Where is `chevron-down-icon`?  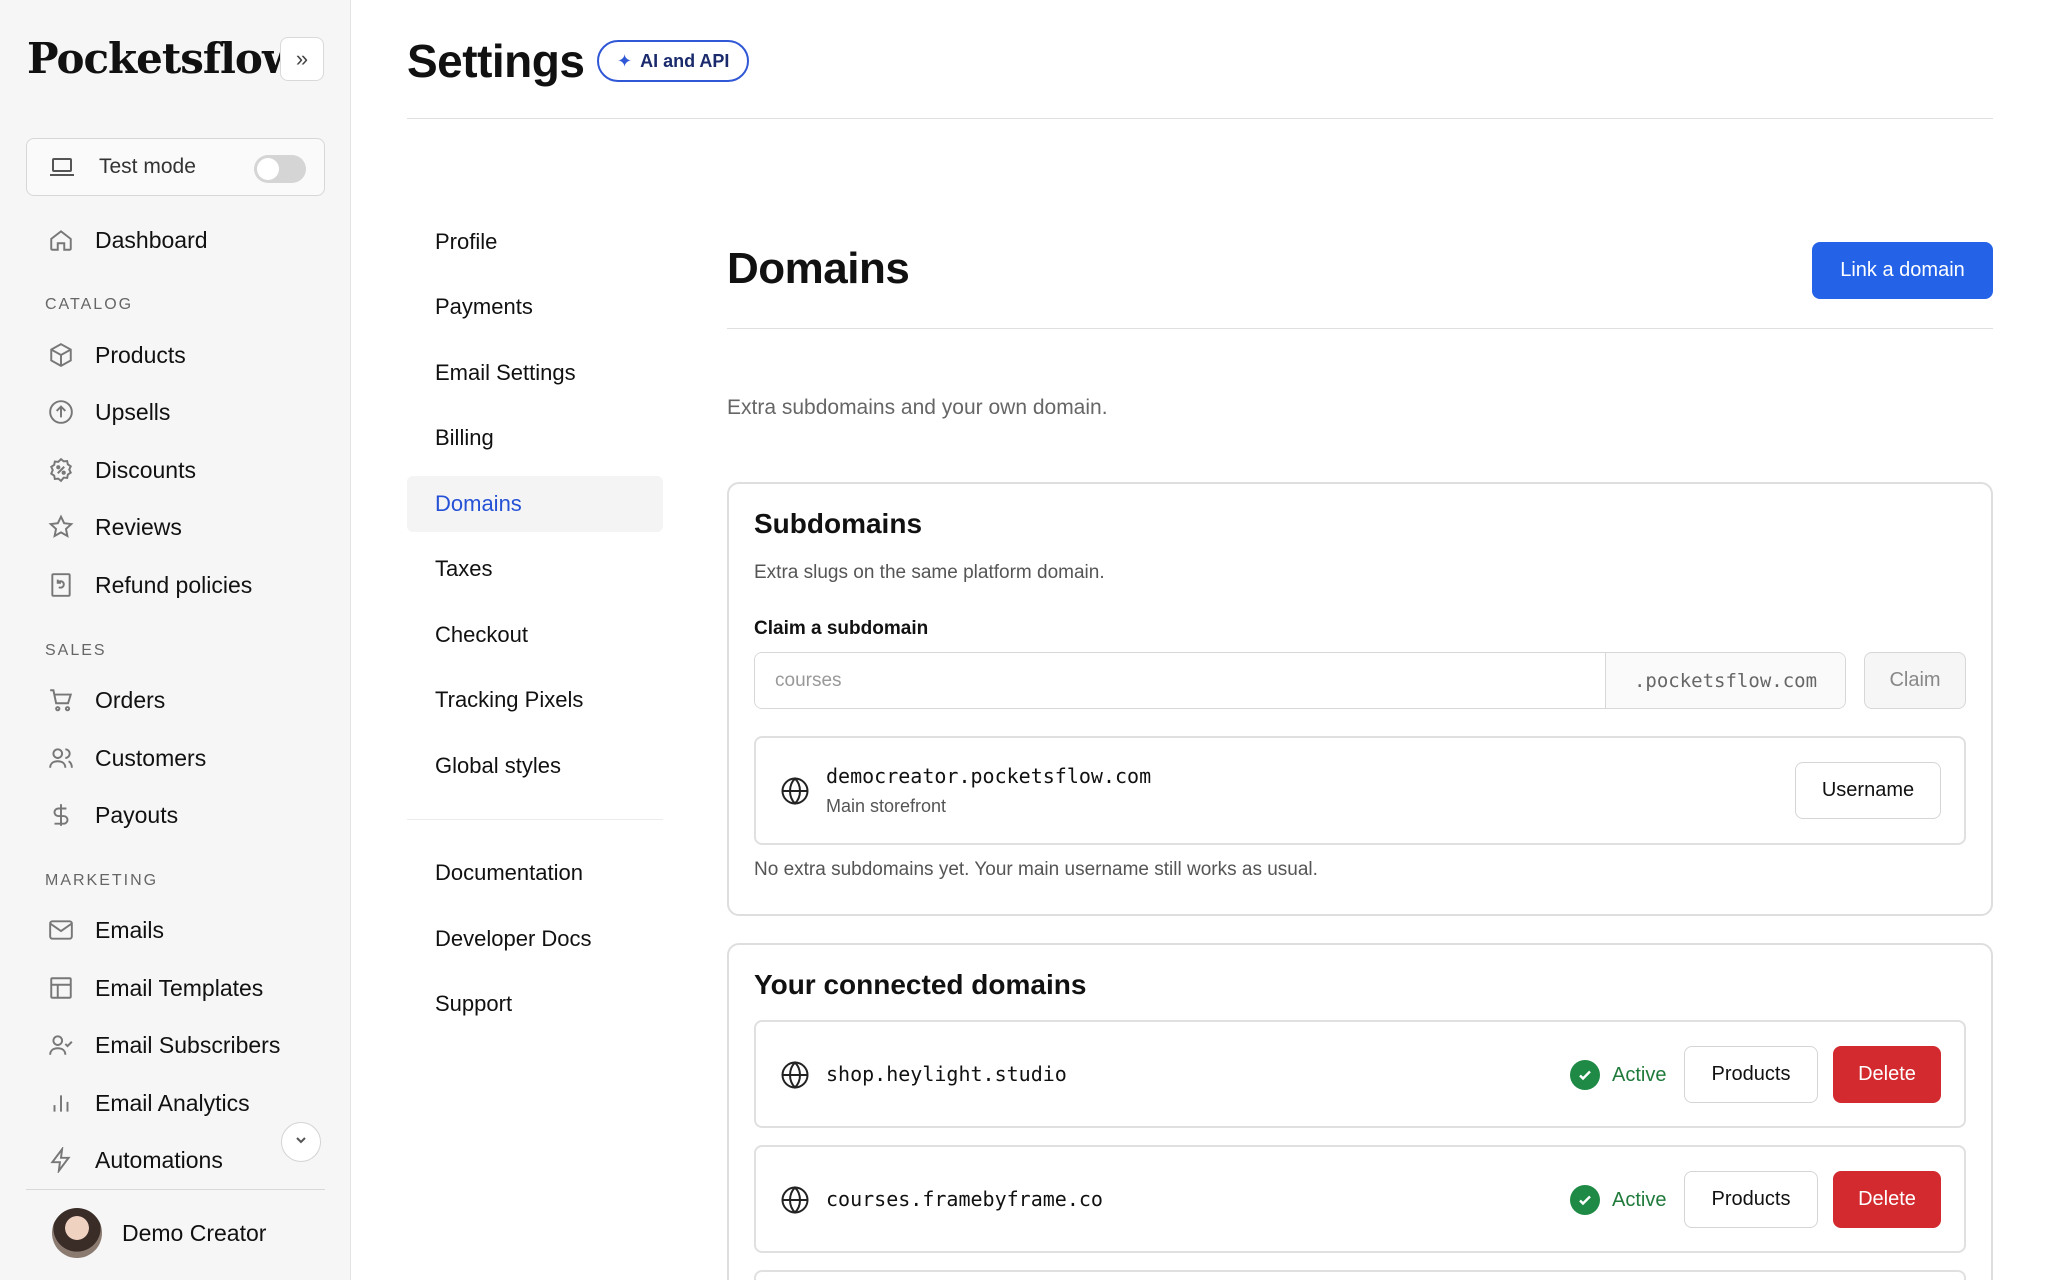 chevron-down-icon is located at coordinates (301, 1142).